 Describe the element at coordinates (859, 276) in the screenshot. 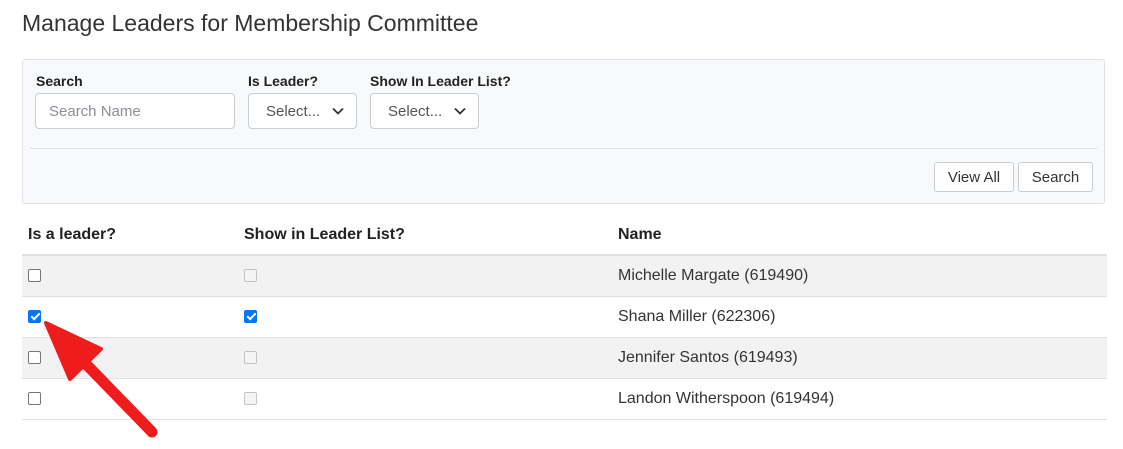

I see `member-name: Michelle Margate (619490)` at that location.